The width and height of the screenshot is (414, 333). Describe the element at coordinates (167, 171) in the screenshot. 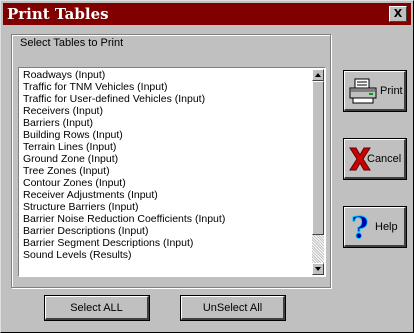

I see `list-item: Tree Zones (Input)` at that location.